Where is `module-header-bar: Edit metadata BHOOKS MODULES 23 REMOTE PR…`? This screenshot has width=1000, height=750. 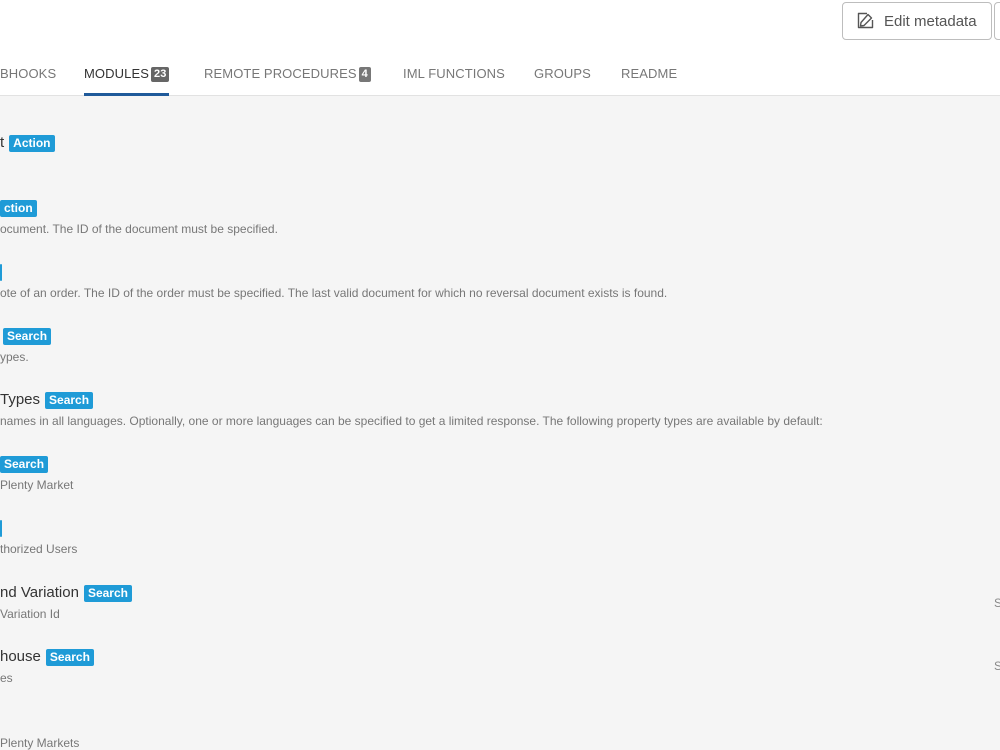
module-header-bar: Edit metadata BHOOKS MODULES 23 REMOTE PR… is located at coordinates (500, 48).